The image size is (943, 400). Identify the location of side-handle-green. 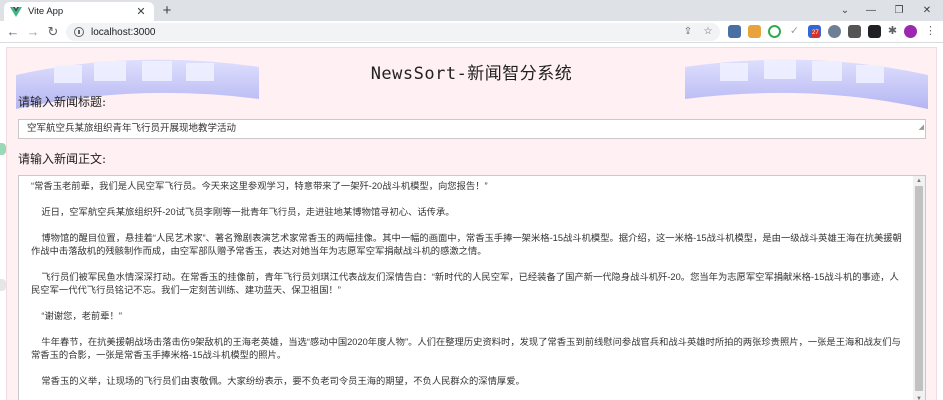
(3, 149).